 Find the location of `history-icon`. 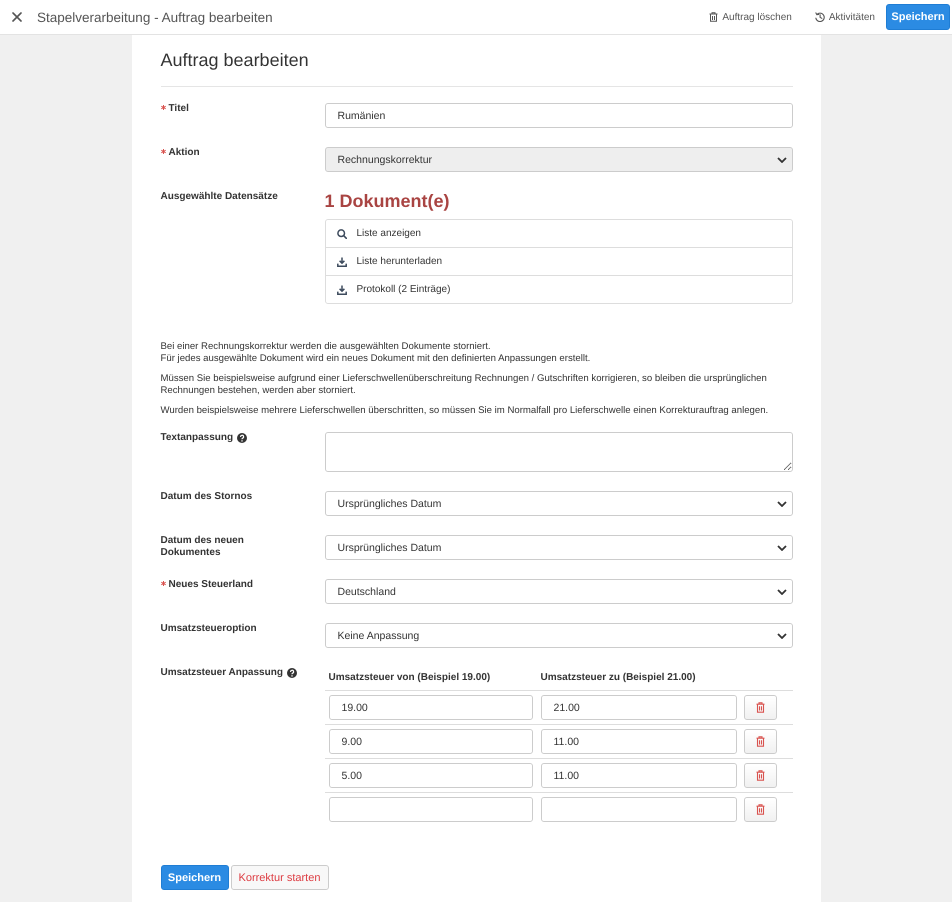

history-icon is located at coordinates (819, 17).